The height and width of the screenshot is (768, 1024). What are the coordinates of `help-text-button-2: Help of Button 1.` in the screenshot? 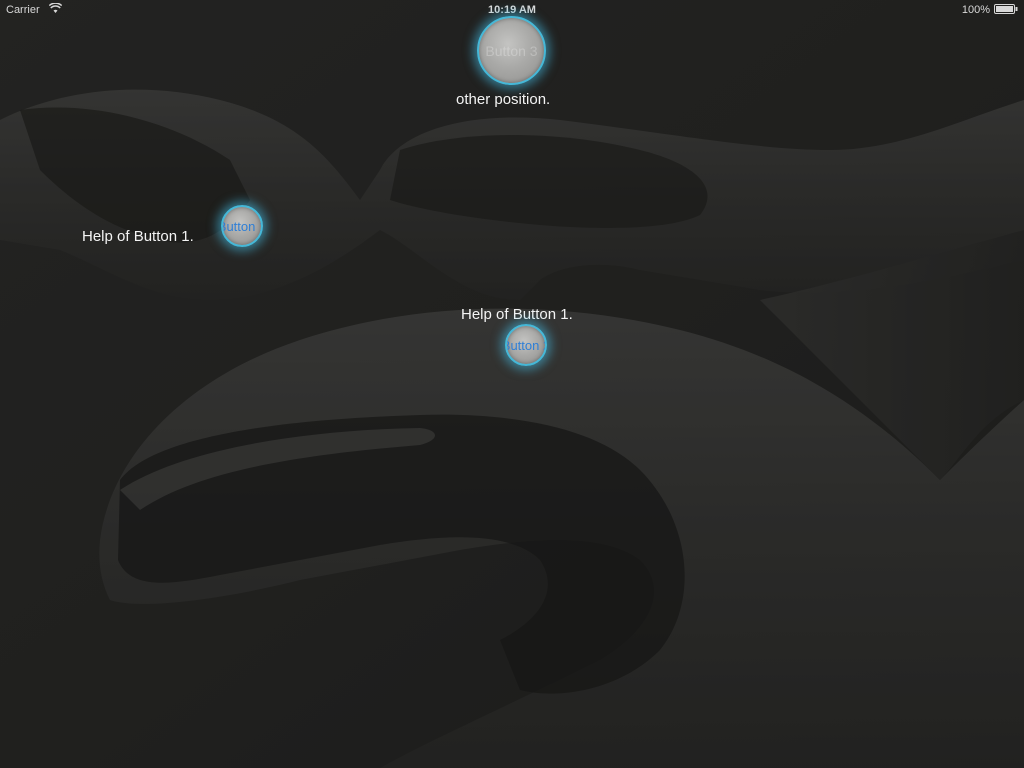 It's located at (517, 314).